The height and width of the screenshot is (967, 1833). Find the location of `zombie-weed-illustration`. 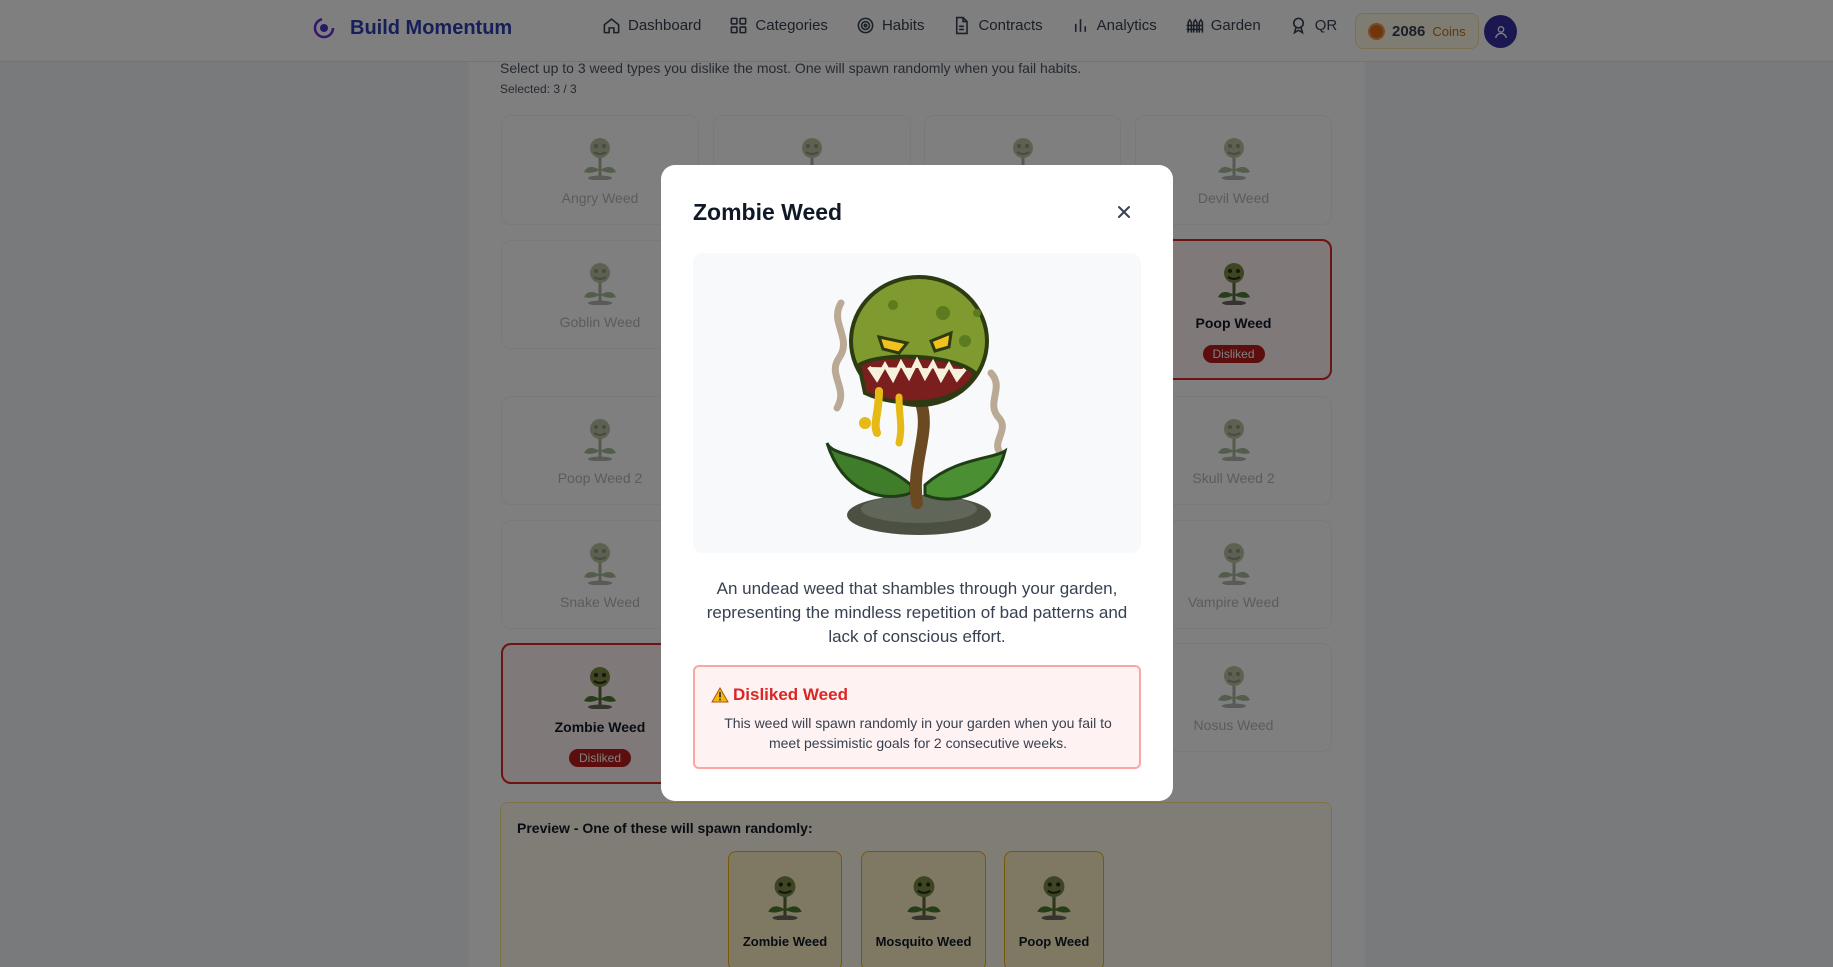

zombie-weed-illustration is located at coordinates (916, 405).